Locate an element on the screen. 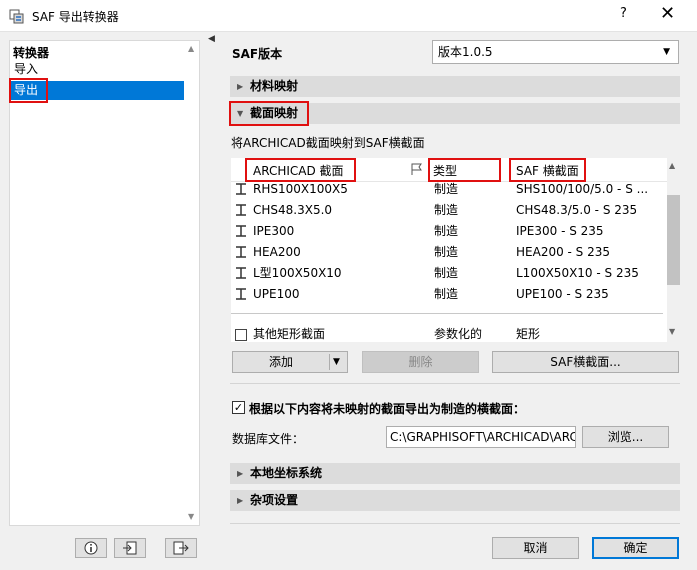 This screenshot has width=697, height=570. highlight-profile-mapping is located at coordinates (269, 113).